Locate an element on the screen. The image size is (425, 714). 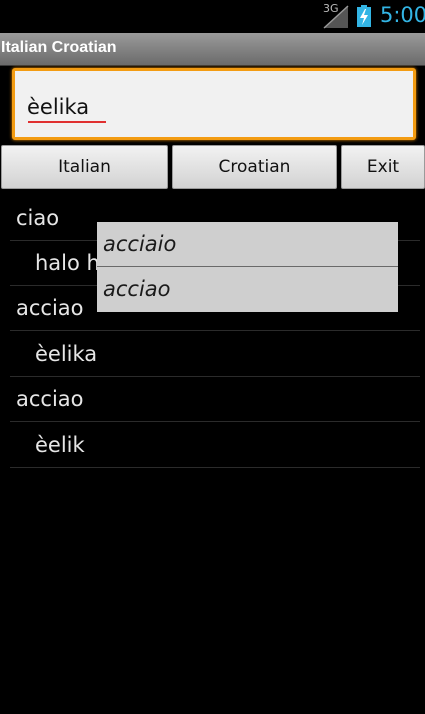
status-bar: 3G 5:00 is located at coordinates (212, 16).